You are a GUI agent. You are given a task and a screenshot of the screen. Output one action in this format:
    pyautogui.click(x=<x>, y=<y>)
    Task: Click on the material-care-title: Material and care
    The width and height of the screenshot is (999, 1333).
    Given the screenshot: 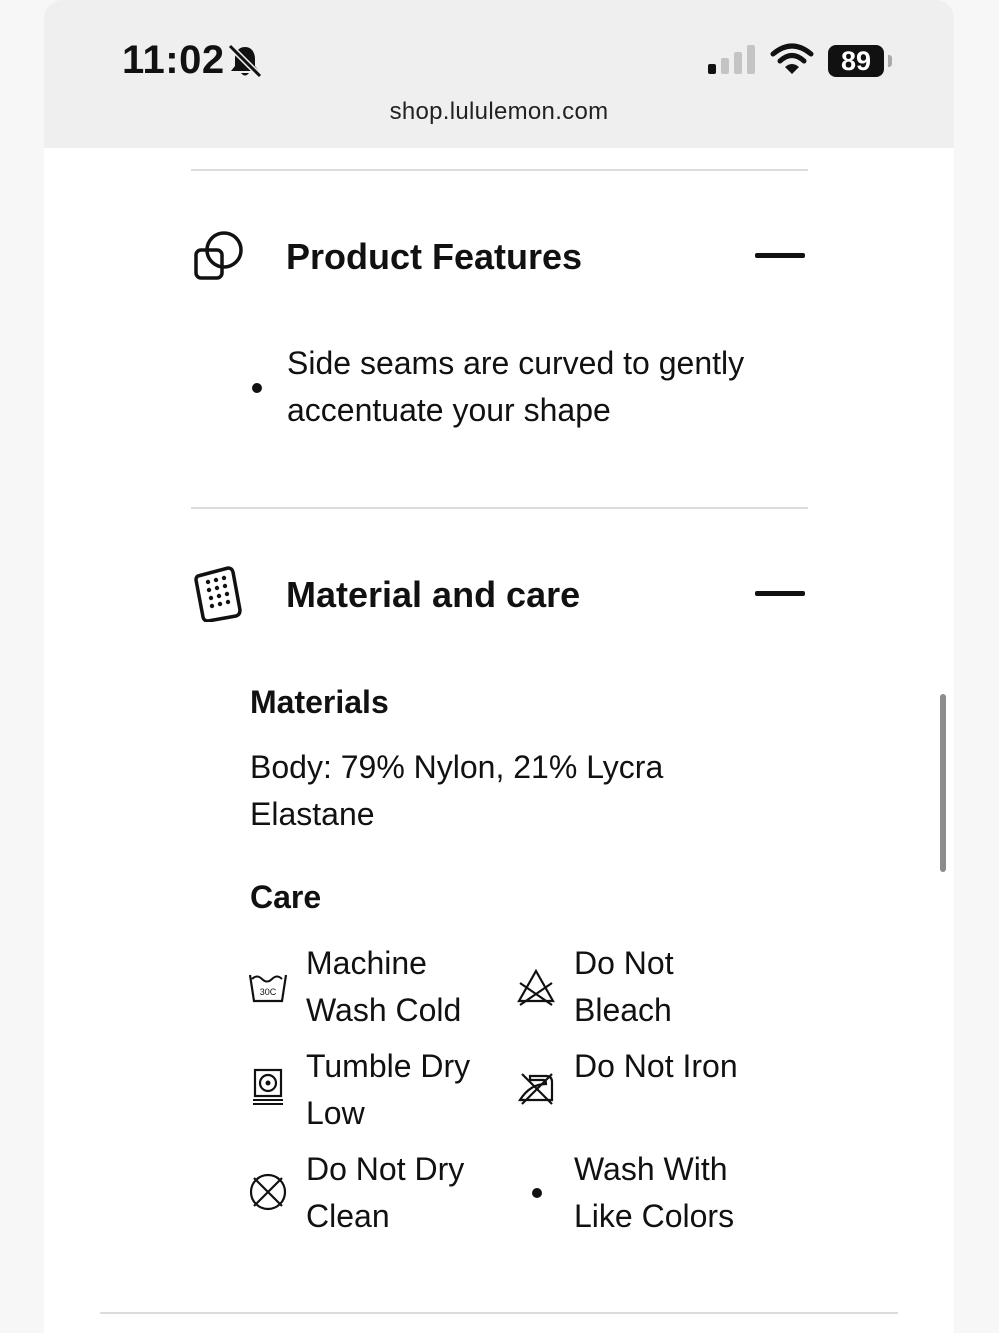 What is the action you would take?
    pyautogui.click(x=433, y=595)
    